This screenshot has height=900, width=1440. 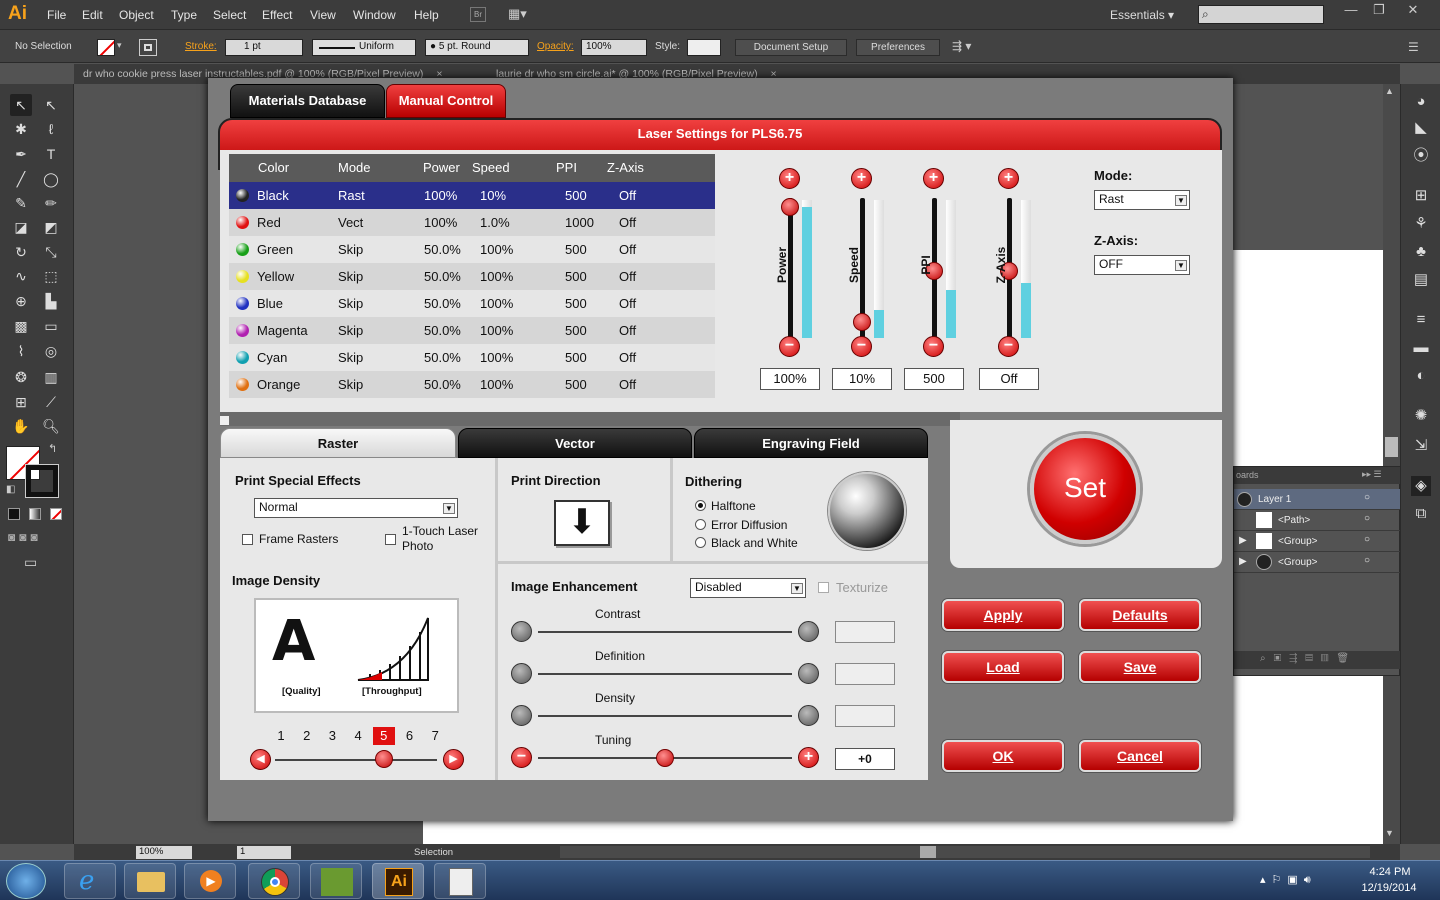 I want to click on table-row: Blue Skip 50.0% 100% 500 Off, so click(x=472, y=303).